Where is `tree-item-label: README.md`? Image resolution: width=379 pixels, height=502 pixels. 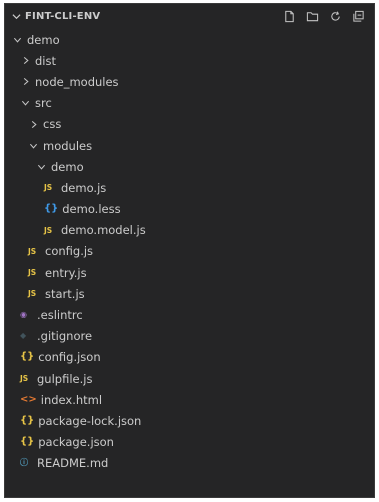
tree-item-label: README.md is located at coordinates (73, 463).